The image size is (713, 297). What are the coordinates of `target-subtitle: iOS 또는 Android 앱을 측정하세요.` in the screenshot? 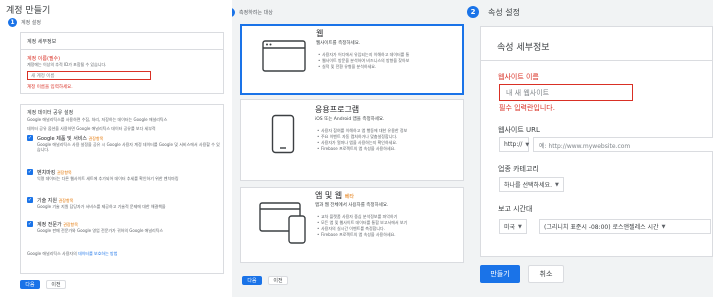 It's located at (350, 119).